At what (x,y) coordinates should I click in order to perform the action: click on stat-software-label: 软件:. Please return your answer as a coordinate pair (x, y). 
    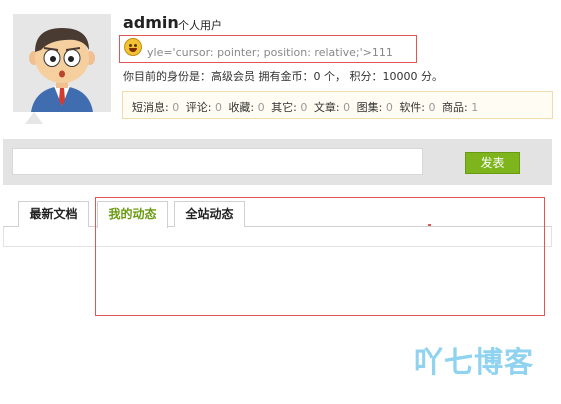
    Looking at the image, I should click on (412, 107).